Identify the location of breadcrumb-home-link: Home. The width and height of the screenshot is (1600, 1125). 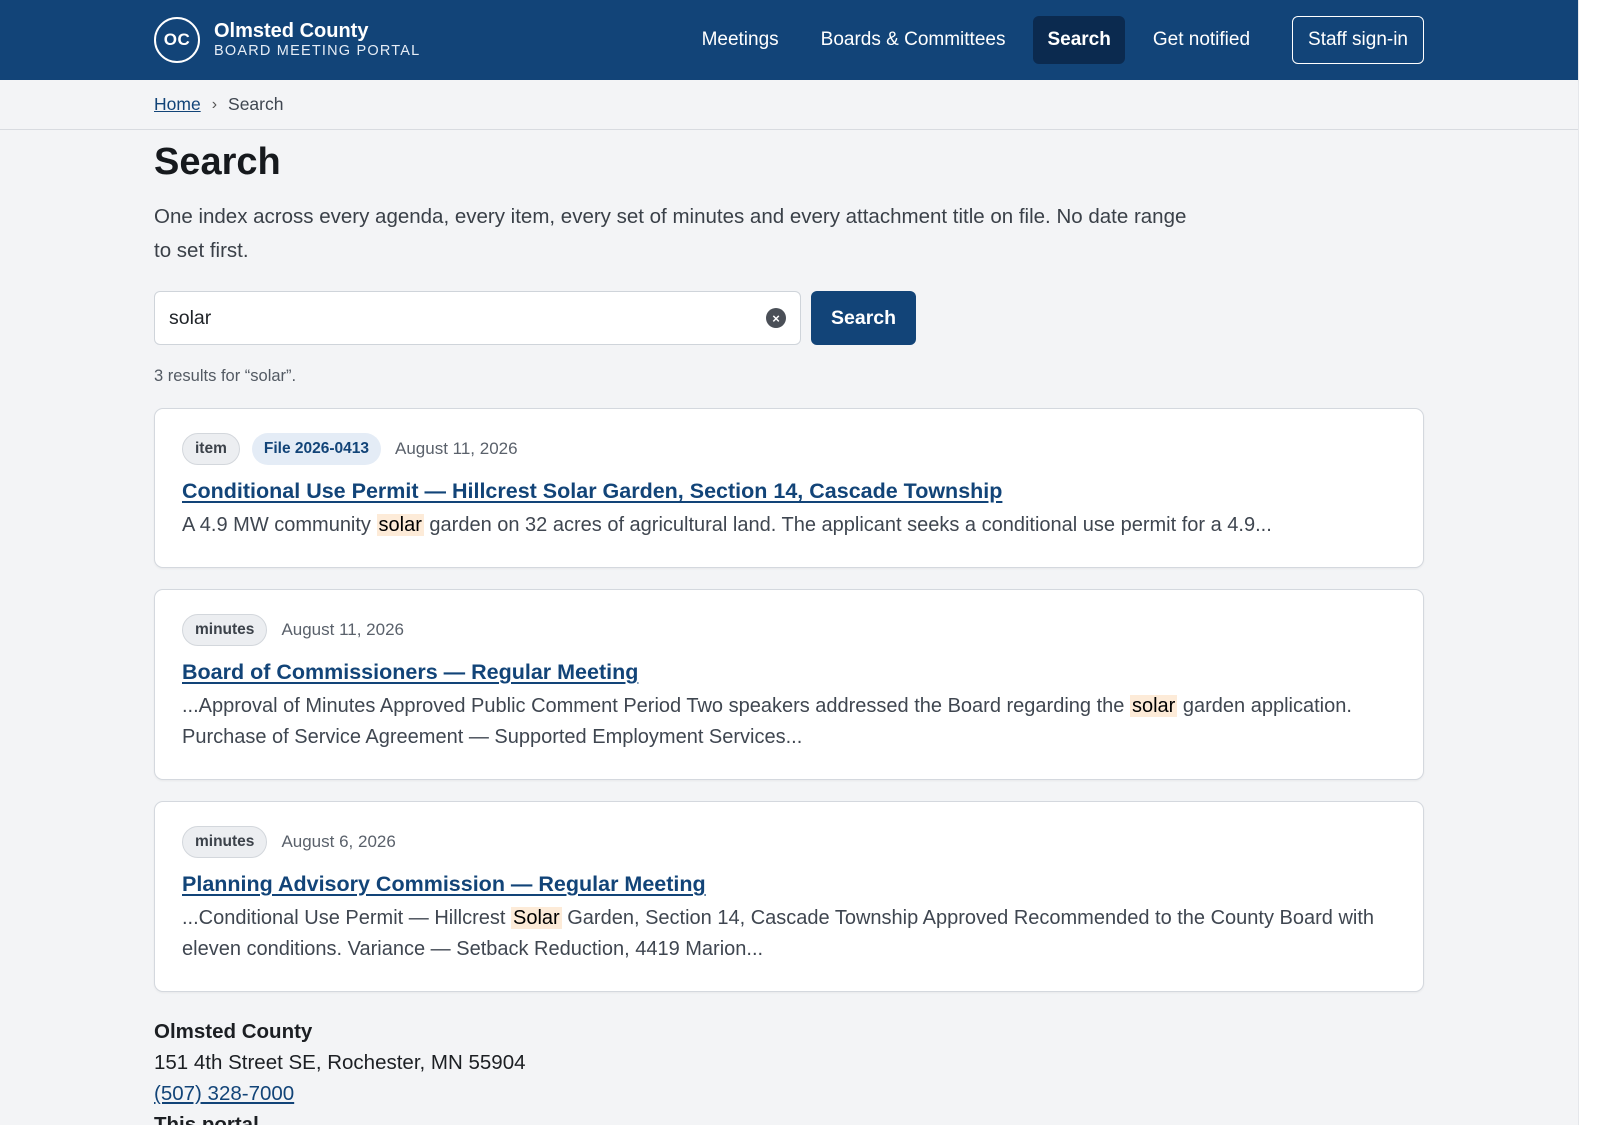
(177, 104).